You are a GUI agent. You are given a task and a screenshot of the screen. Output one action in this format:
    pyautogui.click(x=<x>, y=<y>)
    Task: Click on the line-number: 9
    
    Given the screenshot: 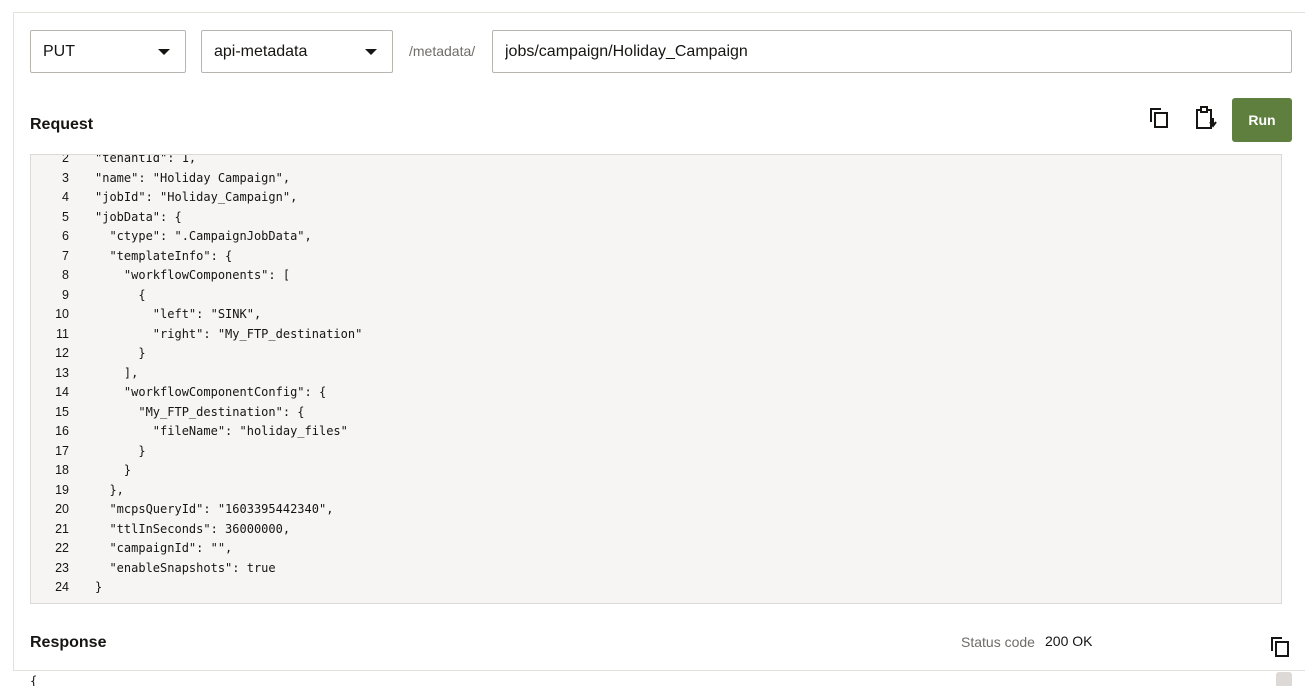 What is the action you would take?
    pyautogui.click(x=65, y=294)
    